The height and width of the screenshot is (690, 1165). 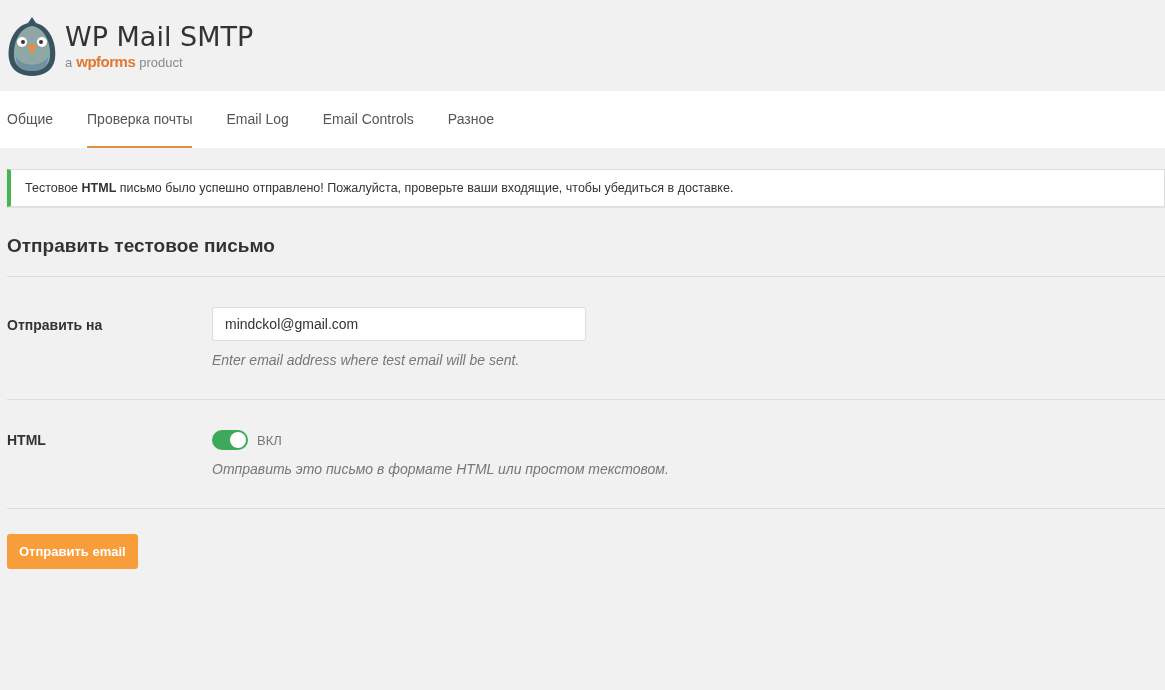 I want to click on nav-tab: Email Log, so click(x=257, y=119).